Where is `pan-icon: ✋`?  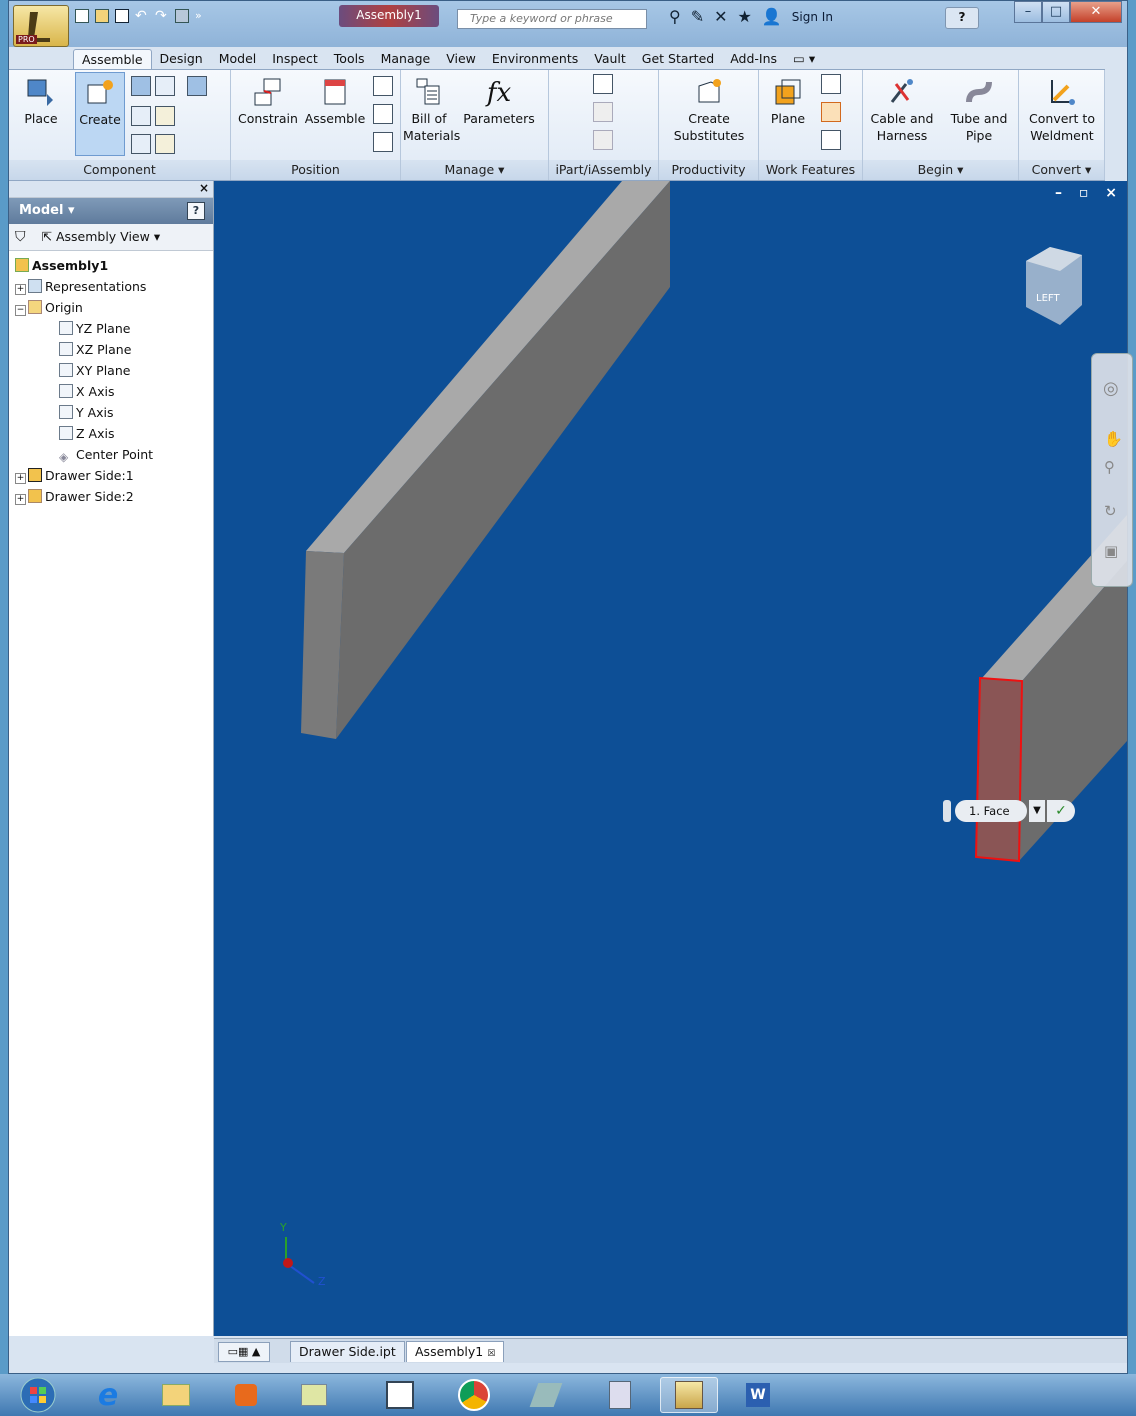 pan-icon: ✋ is located at coordinates (1113, 439).